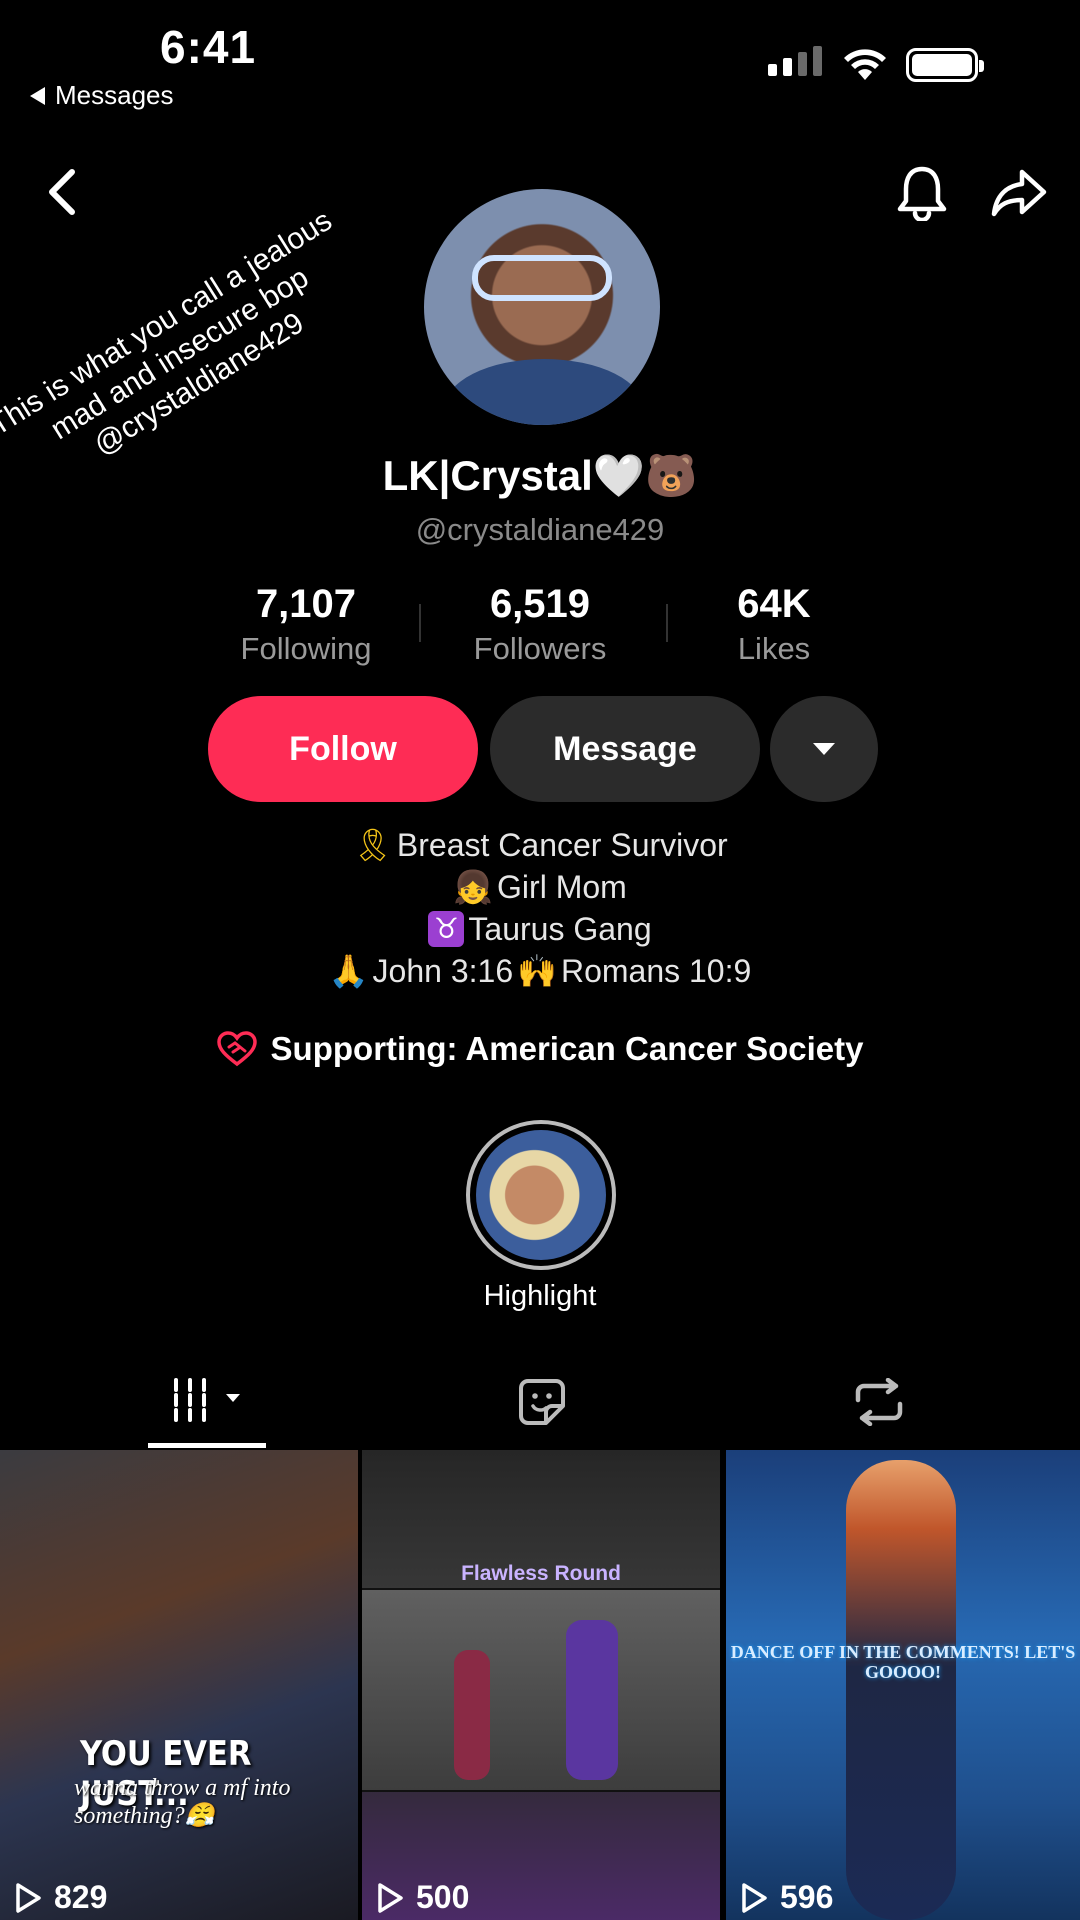 The image size is (1080, 1920). I want to click on bio-line: 🙏 John 3:16 🙌 Romans 10:9, so click(540, 971).